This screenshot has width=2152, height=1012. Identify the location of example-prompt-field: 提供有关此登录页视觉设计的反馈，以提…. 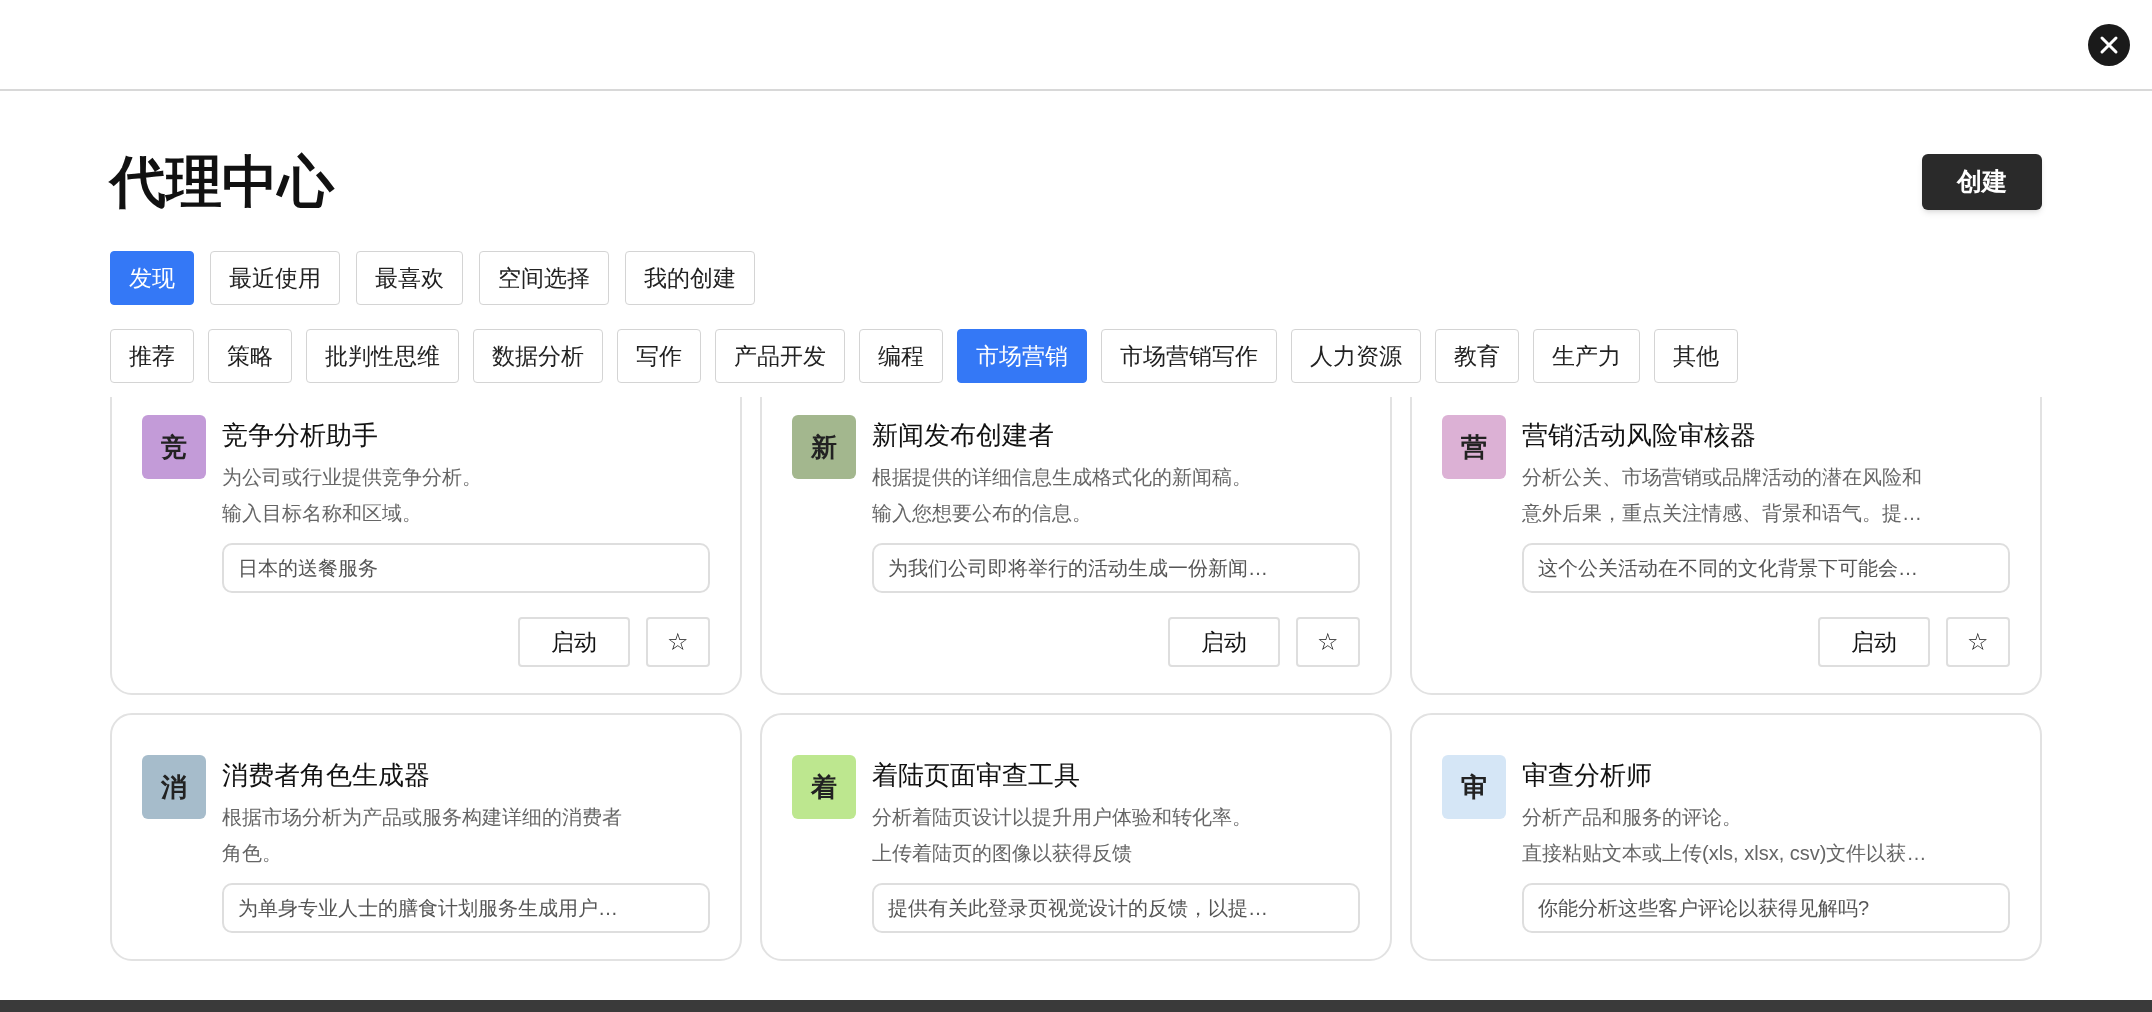
(1116, 908).